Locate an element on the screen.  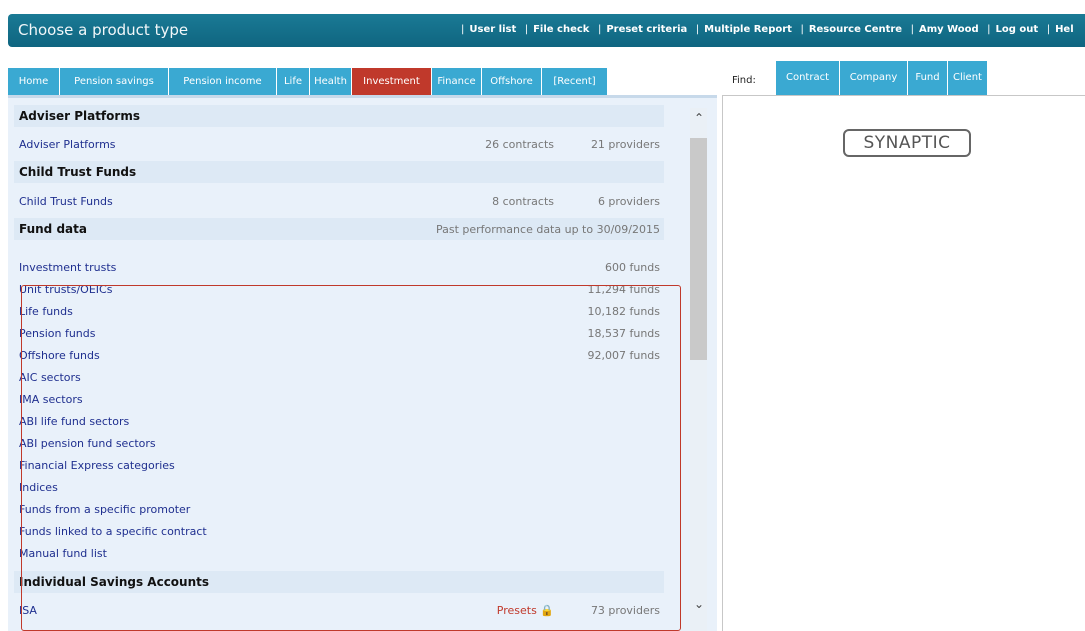
help-link: Hel is located at coordinates (1064, 29).